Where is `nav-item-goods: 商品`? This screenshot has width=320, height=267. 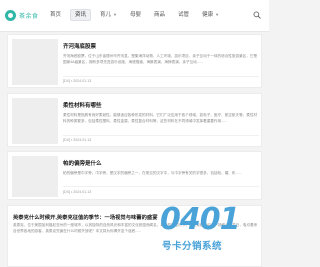 nav-item-goods: 商品 is located at coordinates (159, 15).